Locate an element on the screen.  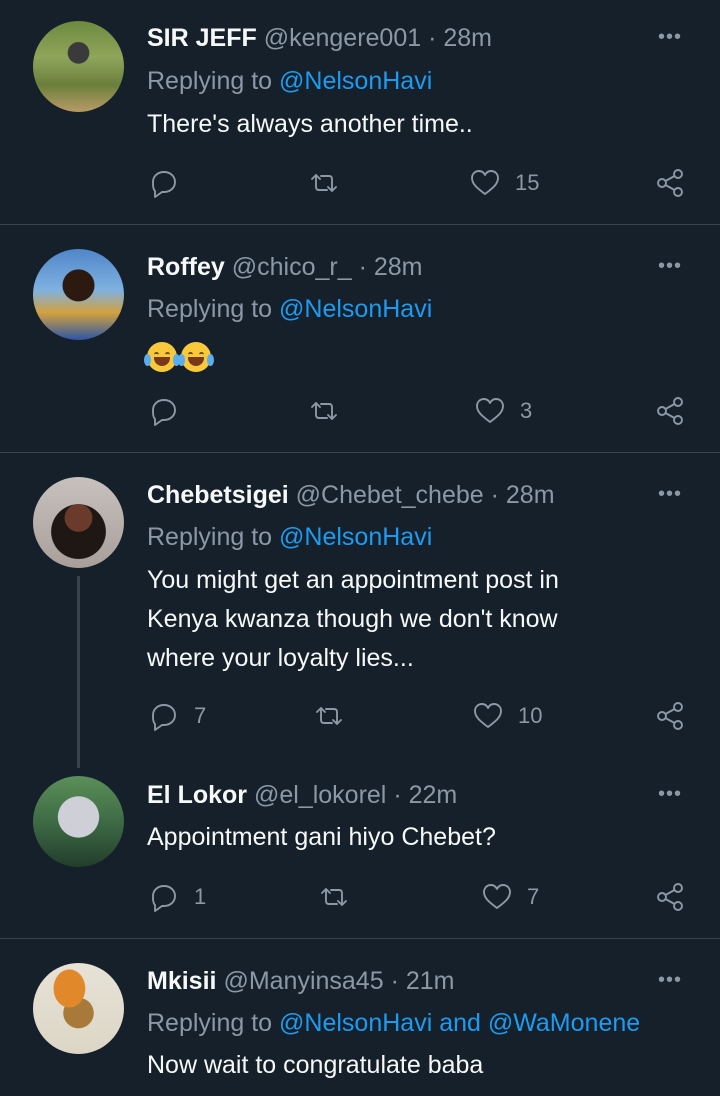
reply-and-label: and is located at coordinates (460, 1023).